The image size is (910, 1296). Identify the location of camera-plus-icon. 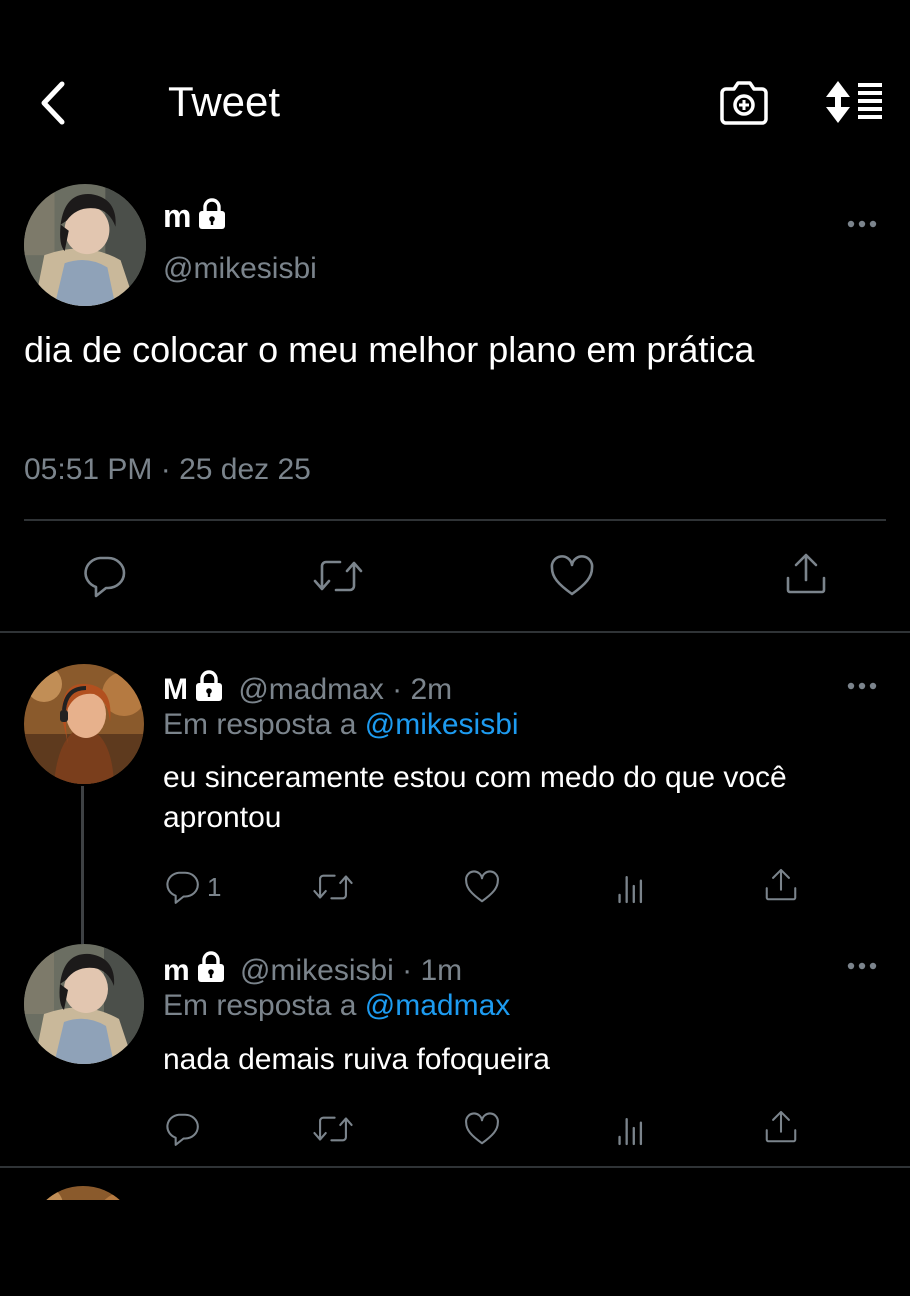
(744, 103).